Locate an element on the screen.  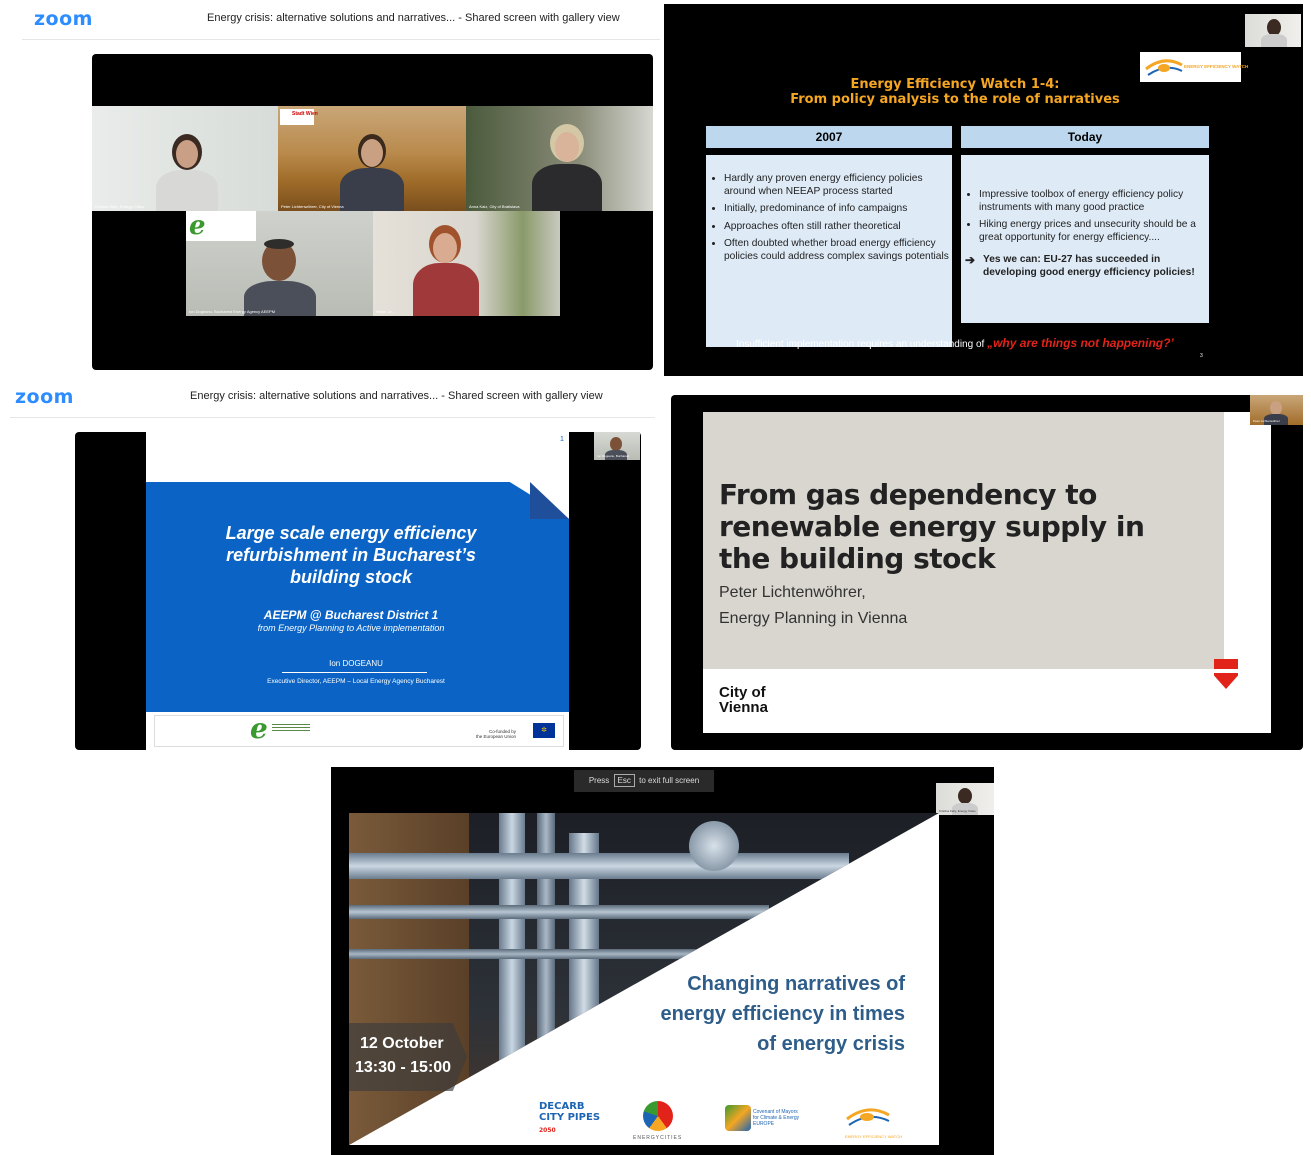
participant-thumbnail is located at coordinates (1273, 30).